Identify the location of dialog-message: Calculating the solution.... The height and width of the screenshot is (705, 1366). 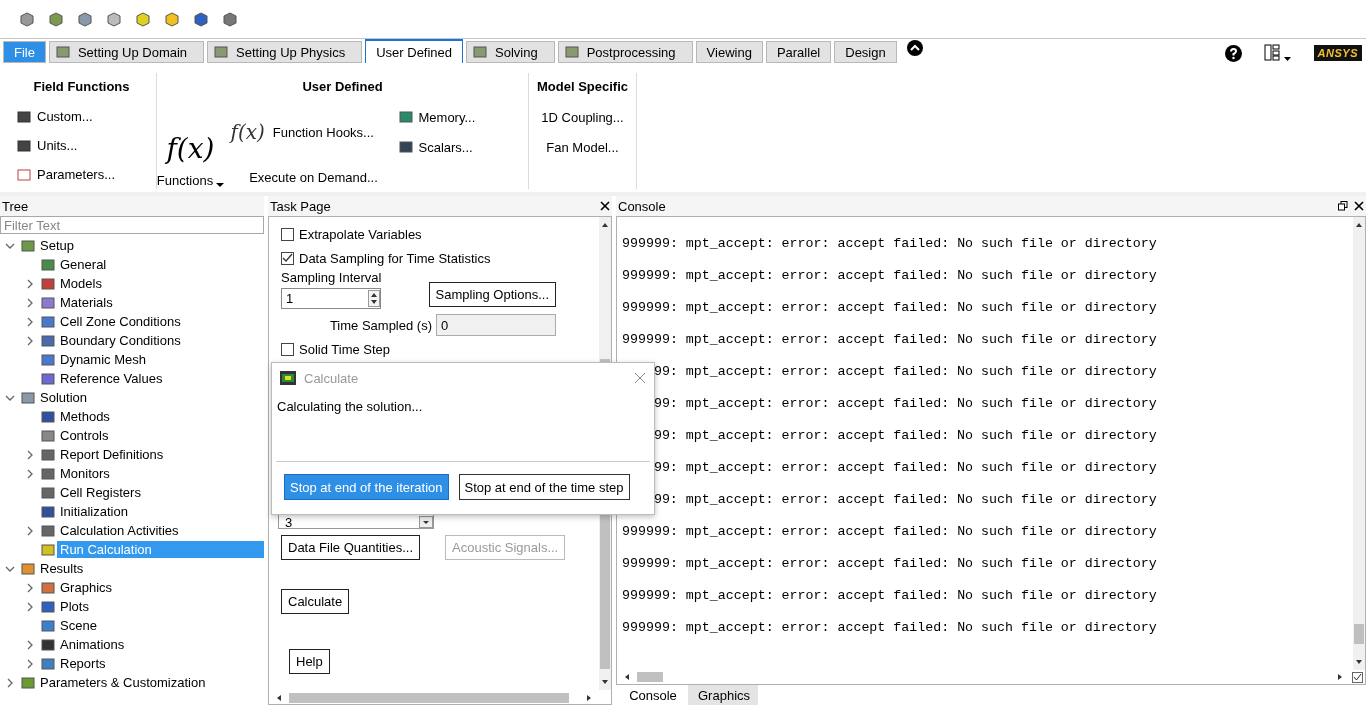
(350, 406).